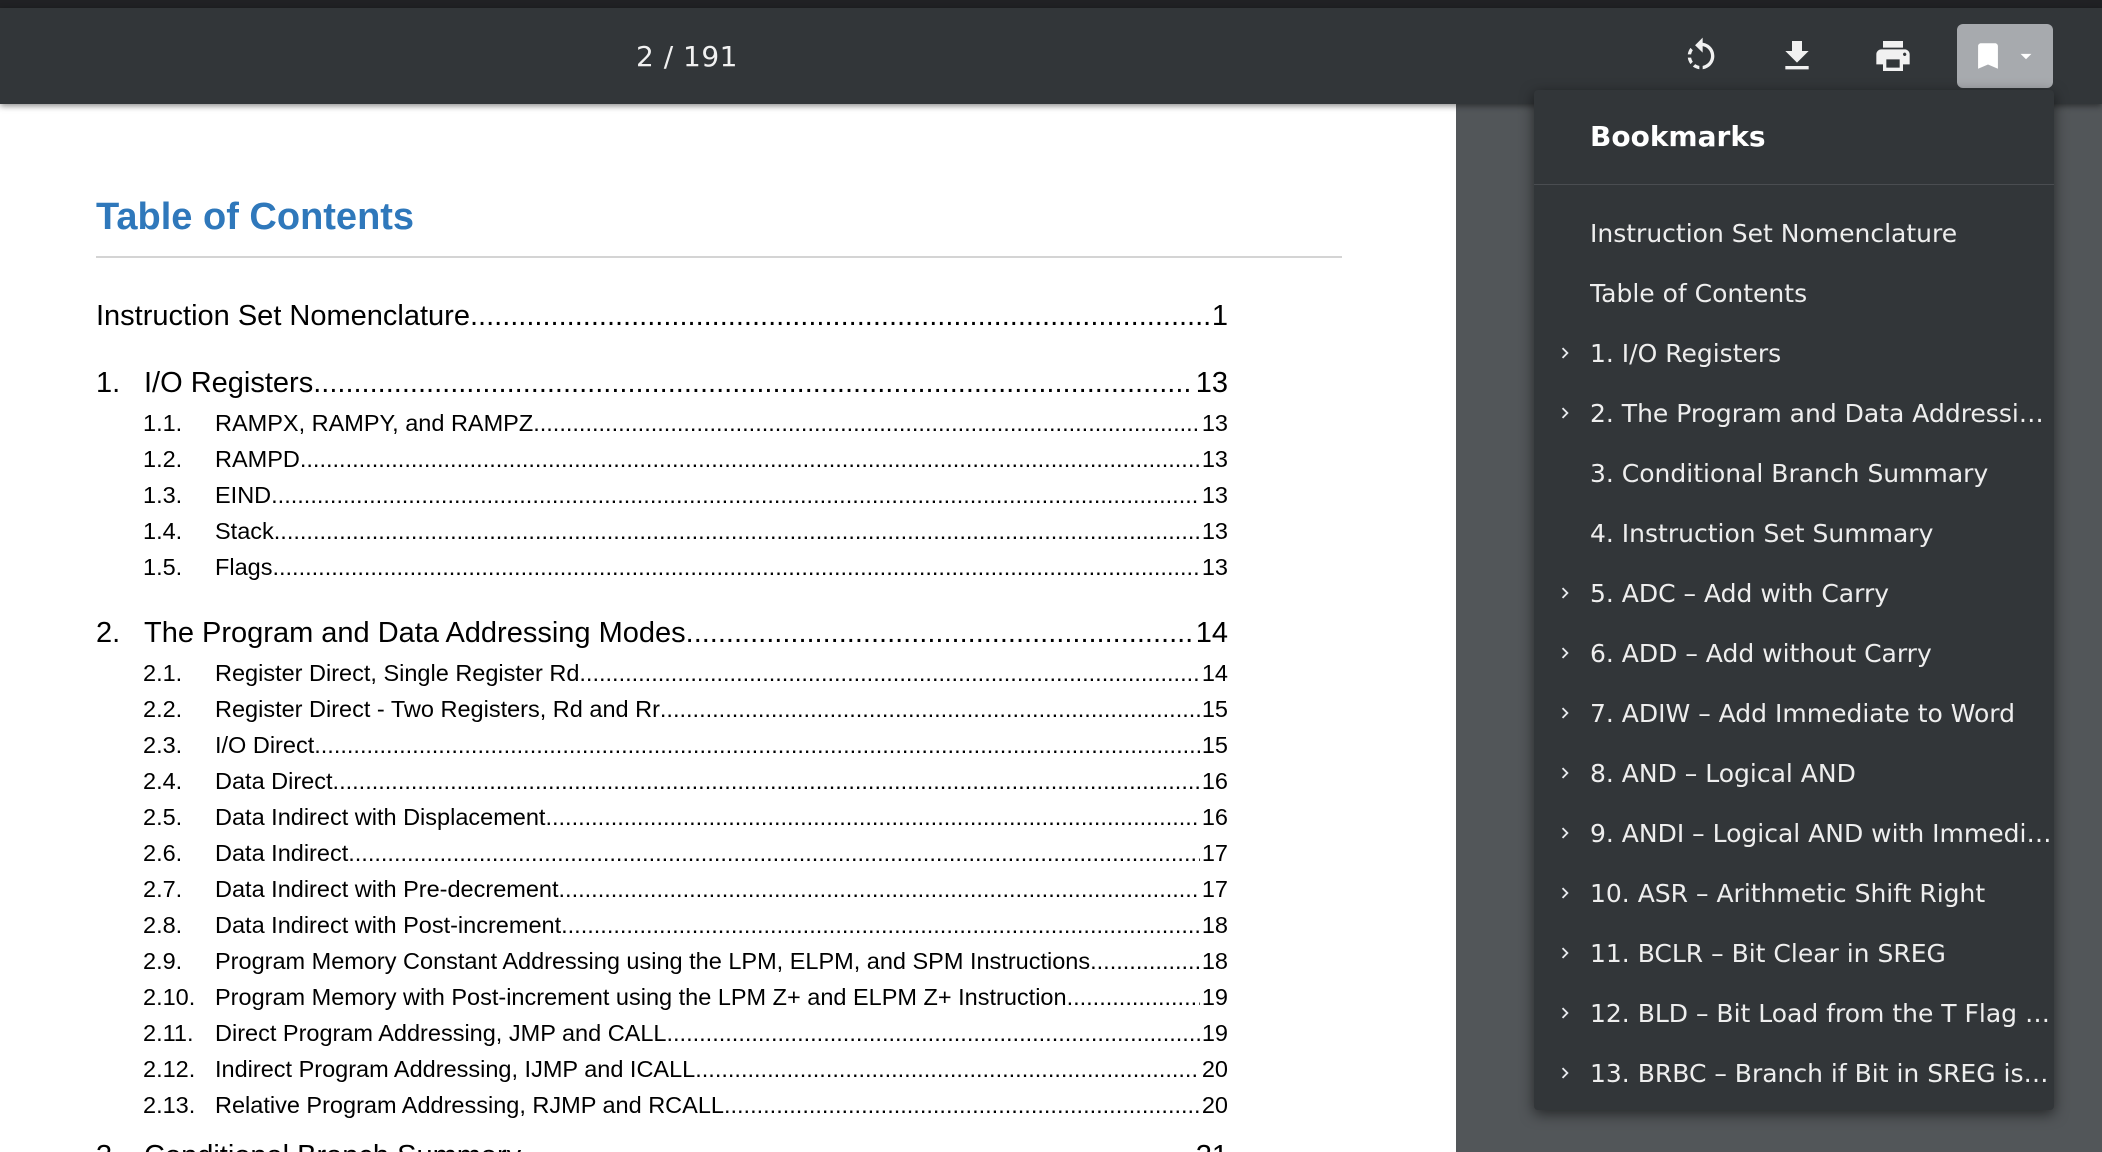 Image resolution: width=2102 pixels, height=1152 pixels. I want to click on toc-entry-page: 14, so click(1214, 673).